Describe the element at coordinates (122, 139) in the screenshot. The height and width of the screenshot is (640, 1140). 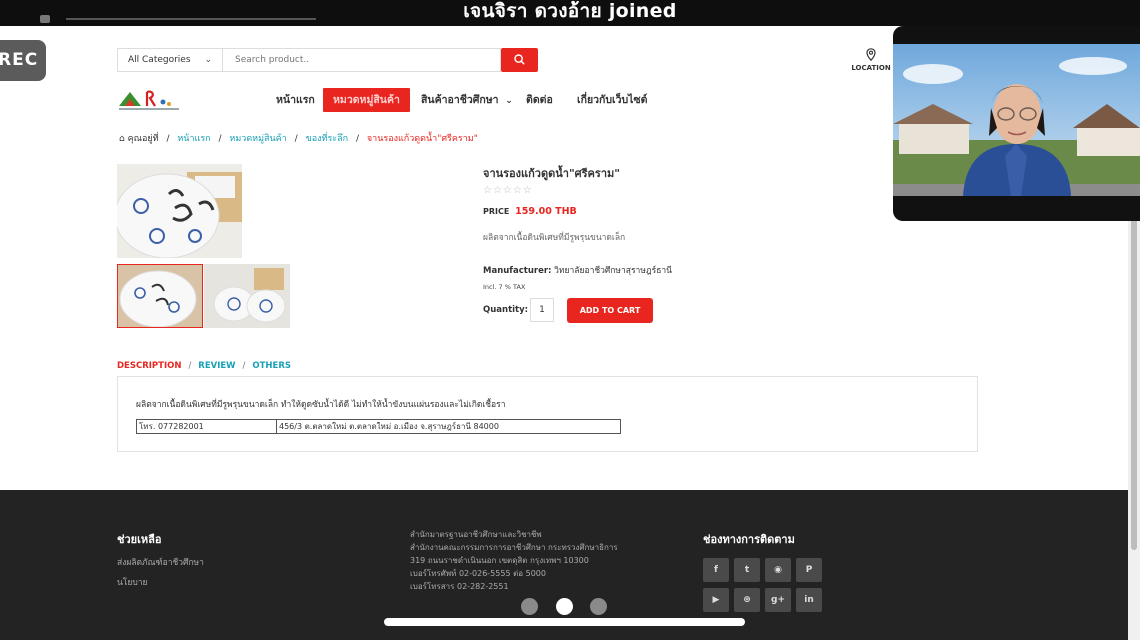
I see `home-icon: ⌂` at that location.